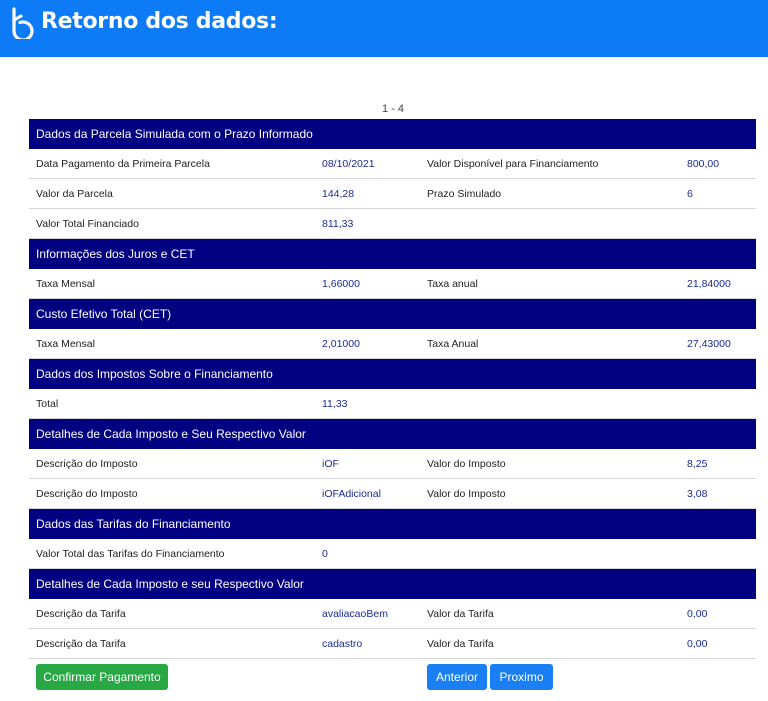 The height and width of the screenshot is (701, 768). I want to click on field-value: 6, so click(690, 194).